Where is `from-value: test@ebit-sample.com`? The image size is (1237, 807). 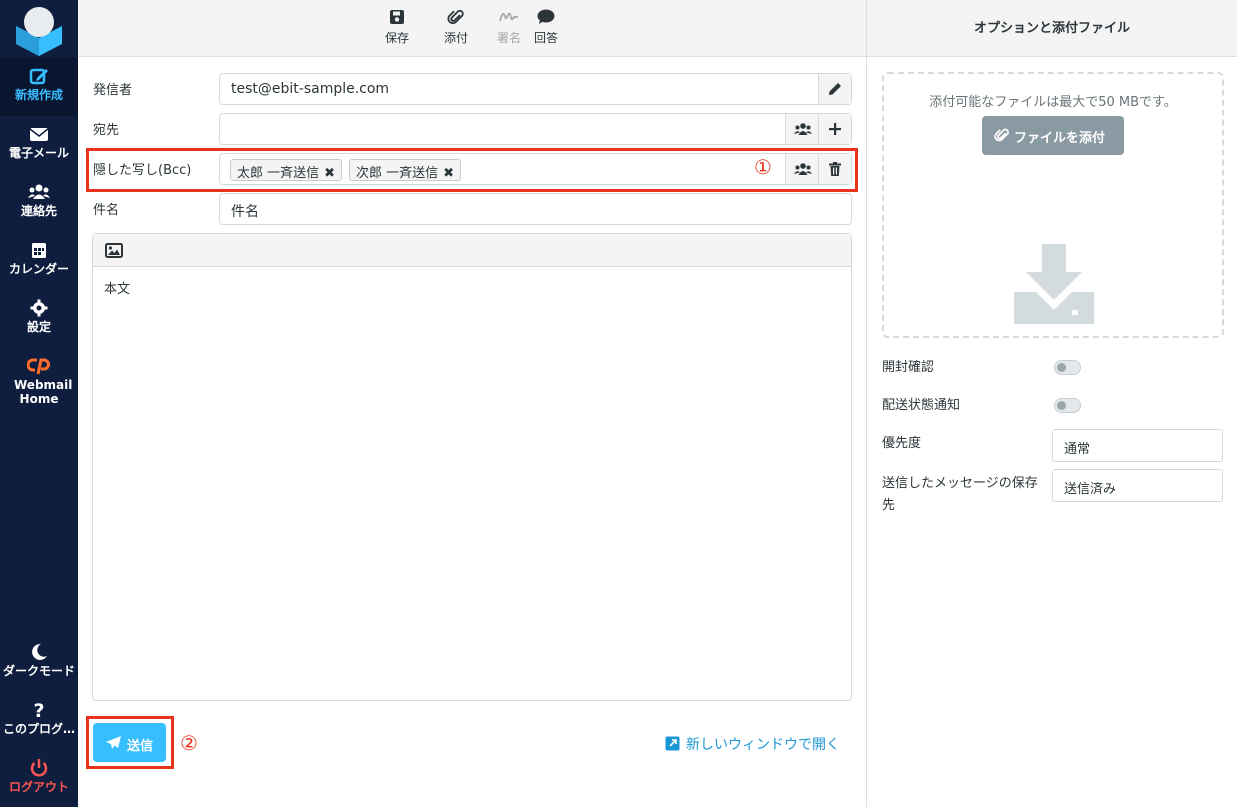 from-value: test@ebit-sample.com is located at coordinates (310, 89).